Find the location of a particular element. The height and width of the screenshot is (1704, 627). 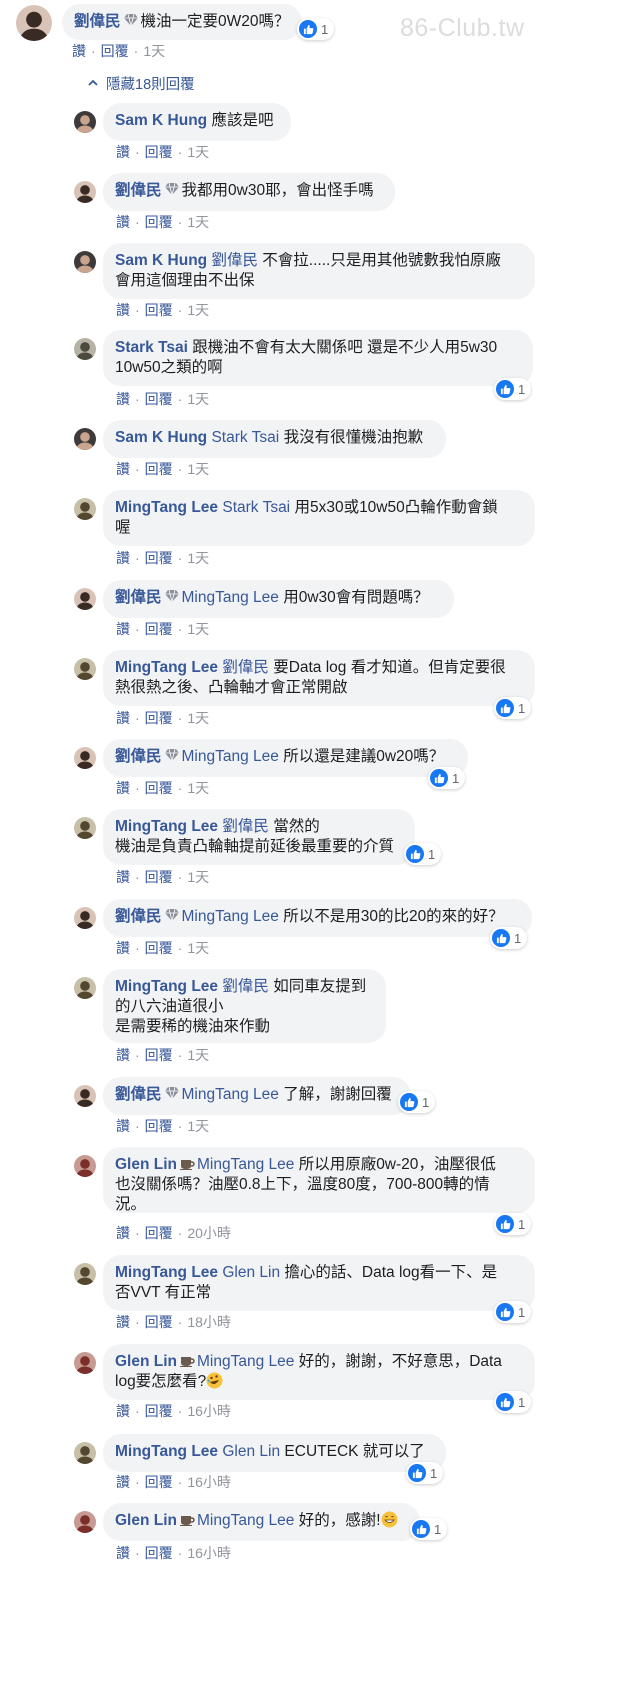

mention-link: Stark Tsai is located at coordinates (256, 507).